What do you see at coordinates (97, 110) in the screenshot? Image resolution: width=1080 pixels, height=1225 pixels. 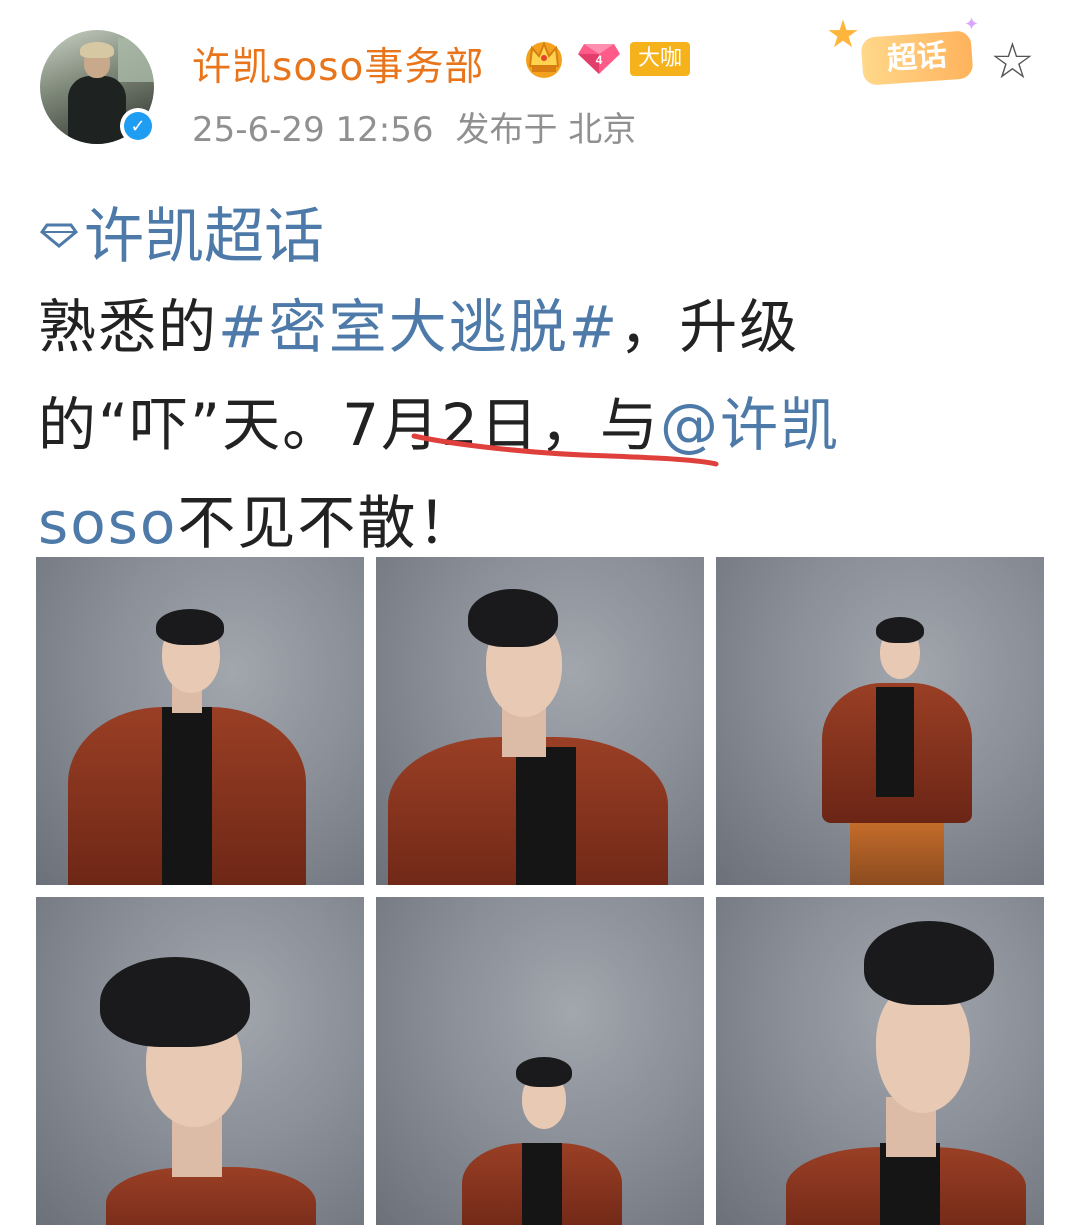 I see `avatar-figure-body` at bounding box center [97, 110].